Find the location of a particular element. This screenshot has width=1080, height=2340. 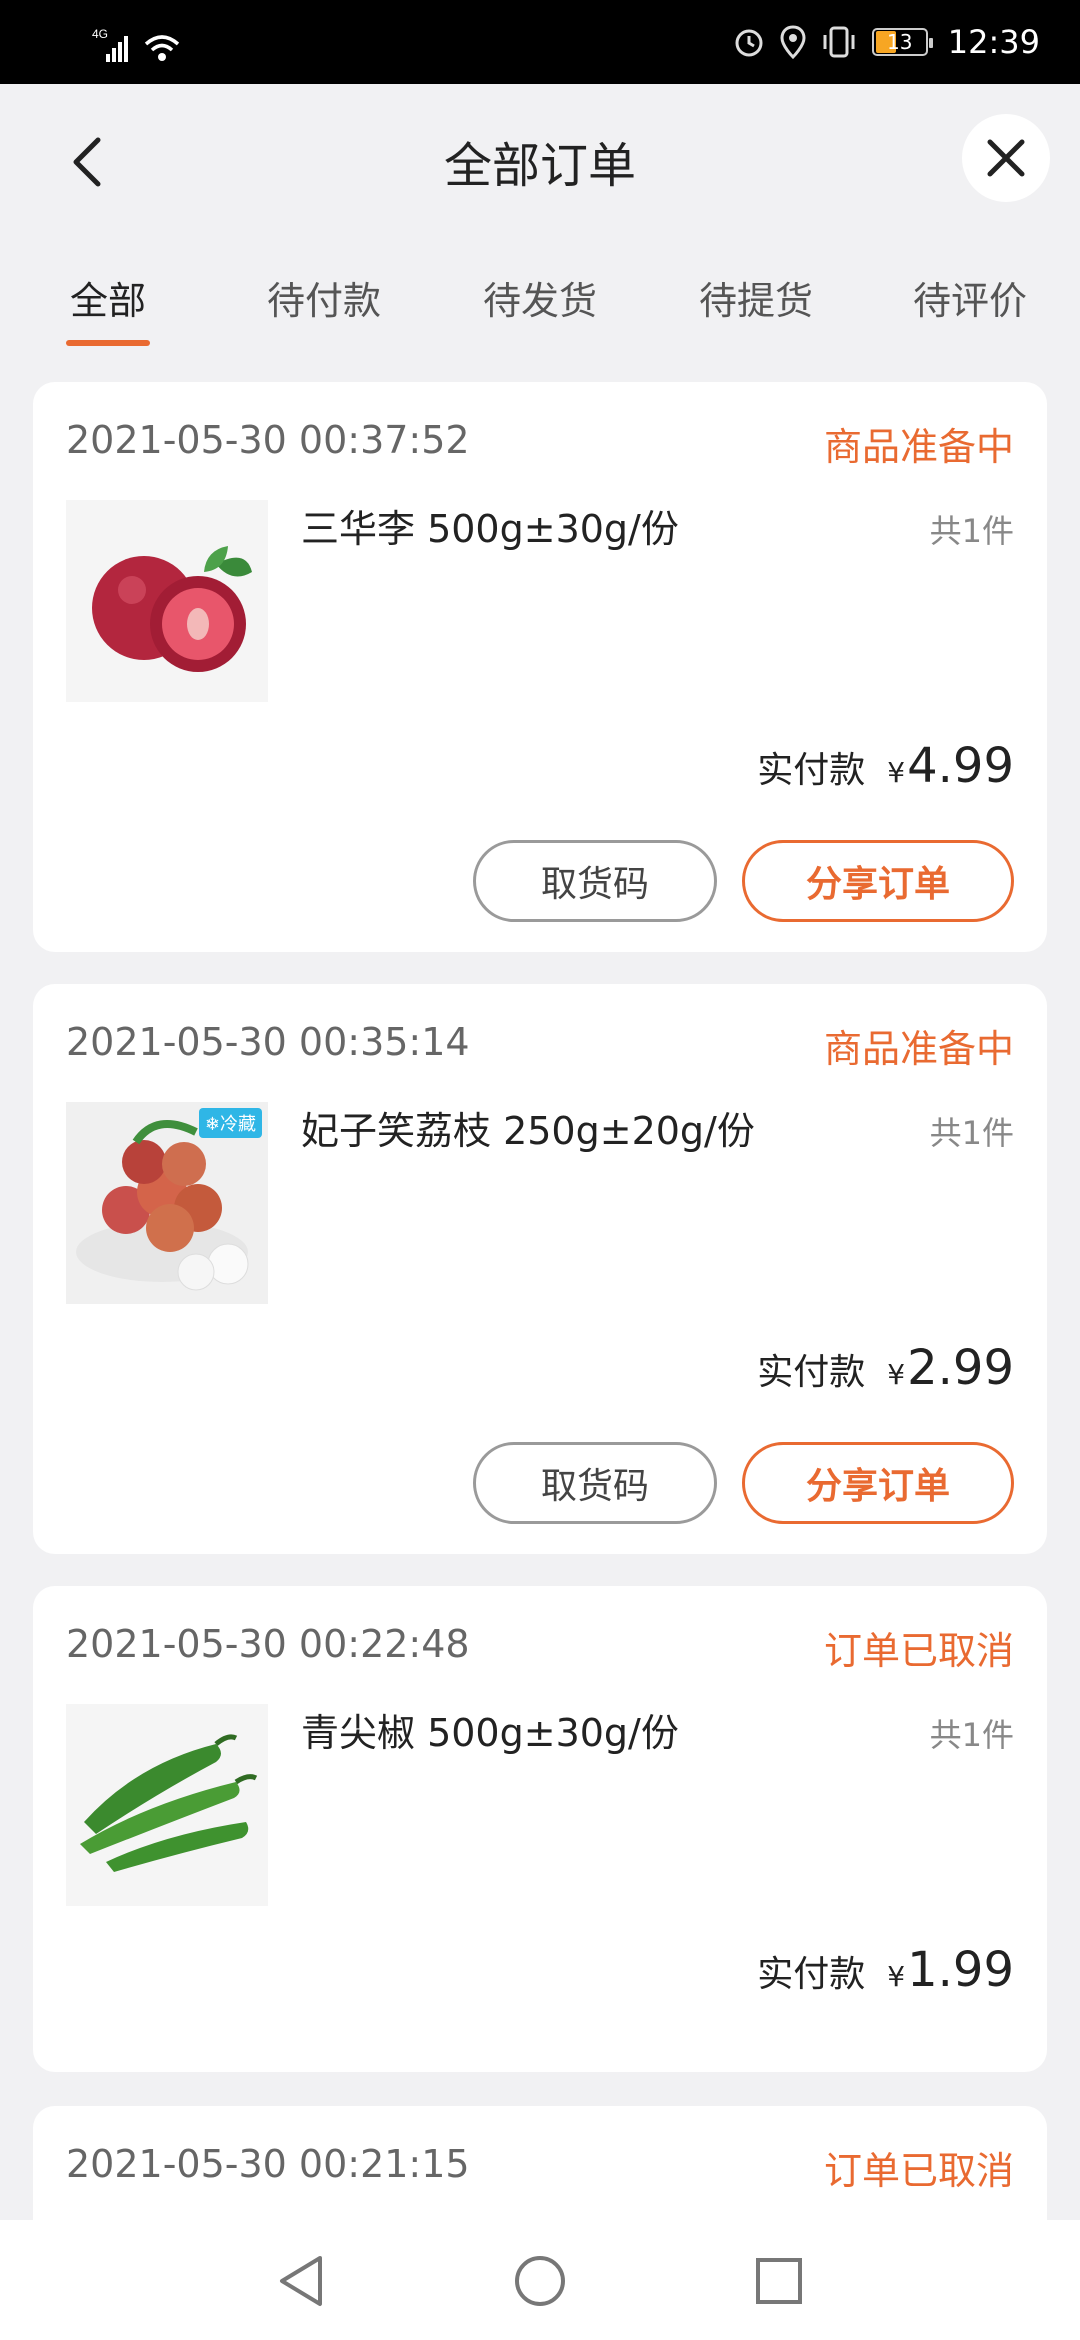

back-triangle-icon is located at coordinates (301, 2281).